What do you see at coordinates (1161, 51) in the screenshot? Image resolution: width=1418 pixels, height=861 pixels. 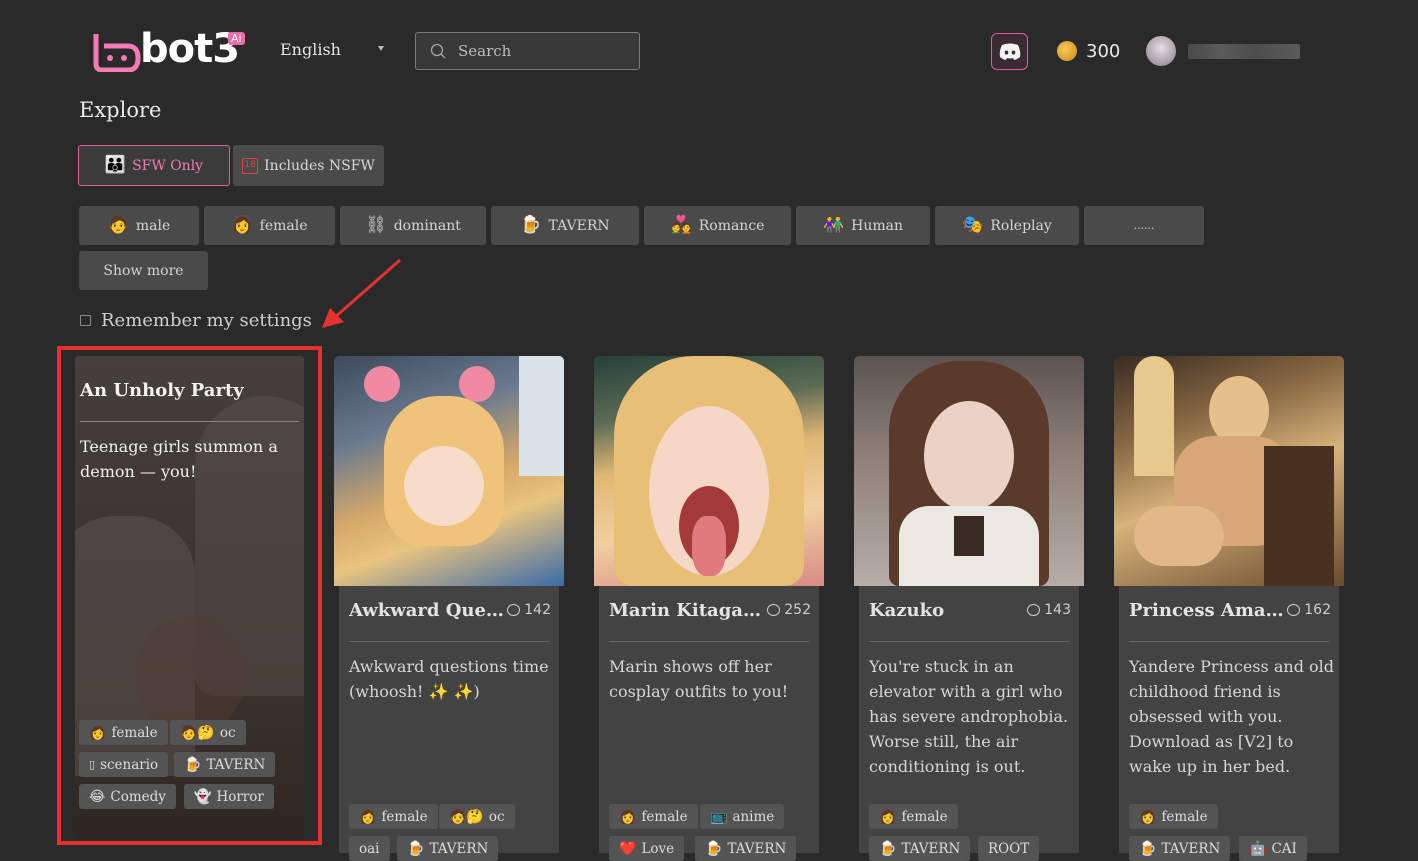 I see `avatar` at bounding box center [1161, 51].